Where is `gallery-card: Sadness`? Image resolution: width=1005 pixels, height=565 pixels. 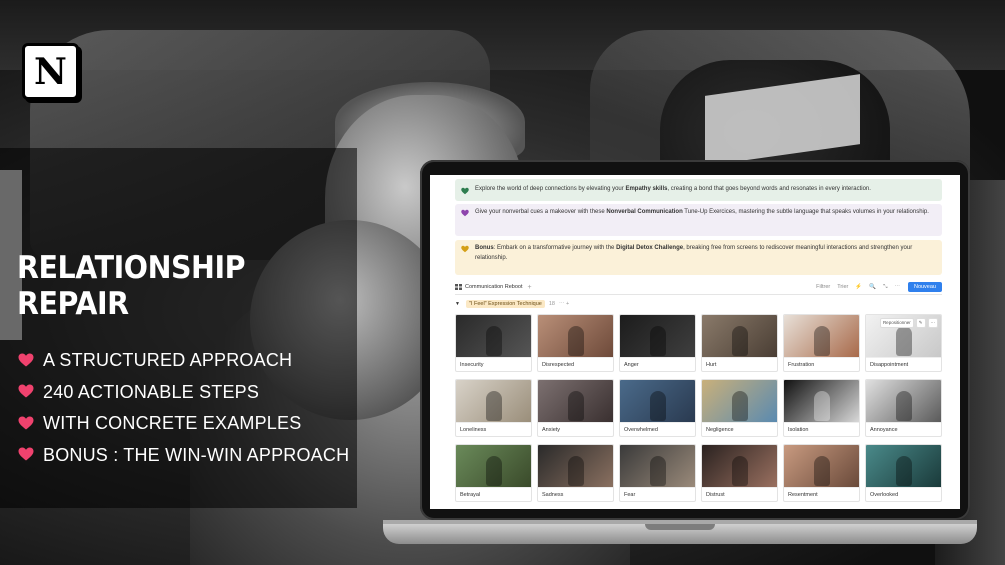 gallery-card: Sadness is located at coordinates (575, 473).